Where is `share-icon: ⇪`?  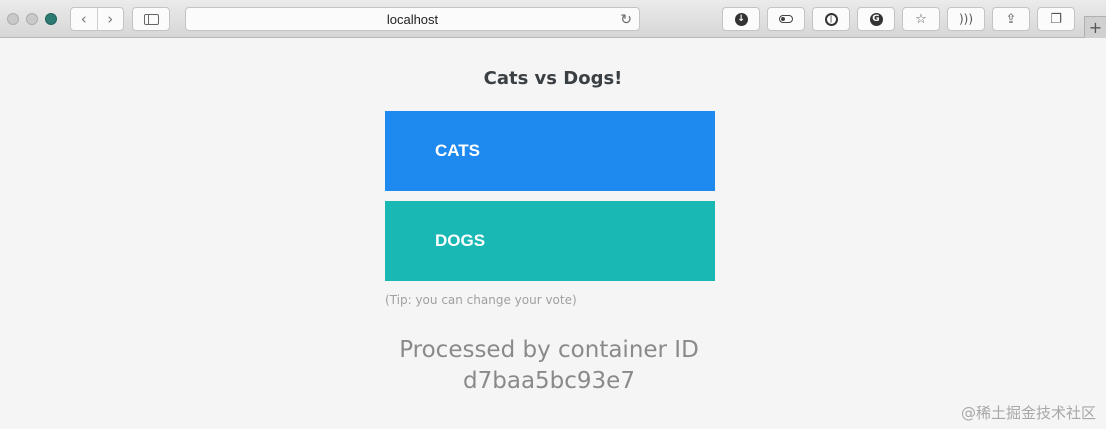
share-icon: ⇪ is located at coordinates (1011, 19).